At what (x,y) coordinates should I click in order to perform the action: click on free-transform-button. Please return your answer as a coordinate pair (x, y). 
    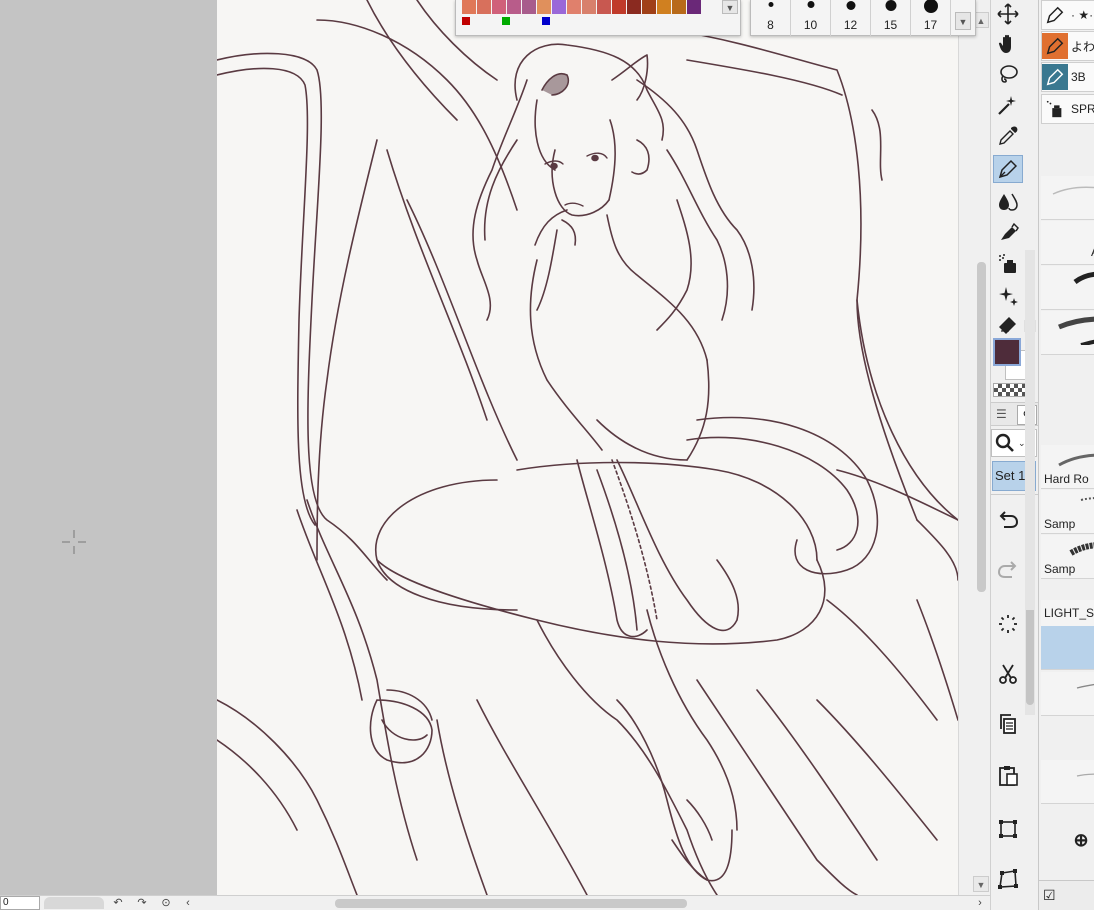
    Looking at the image, I should click on (1008, 879).